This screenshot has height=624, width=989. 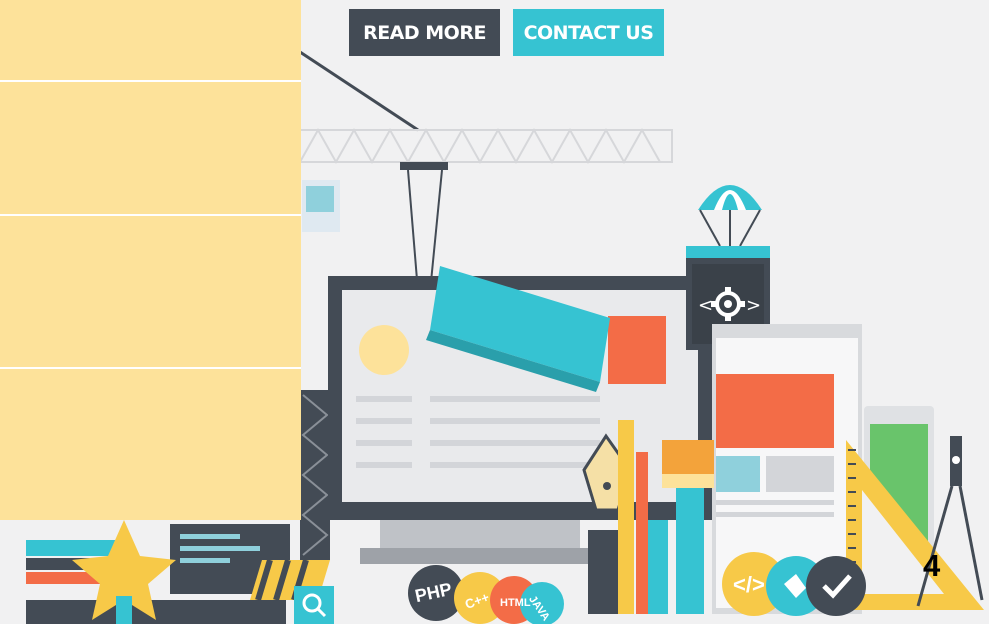 What do you see at coordinates (314, 605) in the screenshot?
I see `search-icon` at bounding box center [314, 605].